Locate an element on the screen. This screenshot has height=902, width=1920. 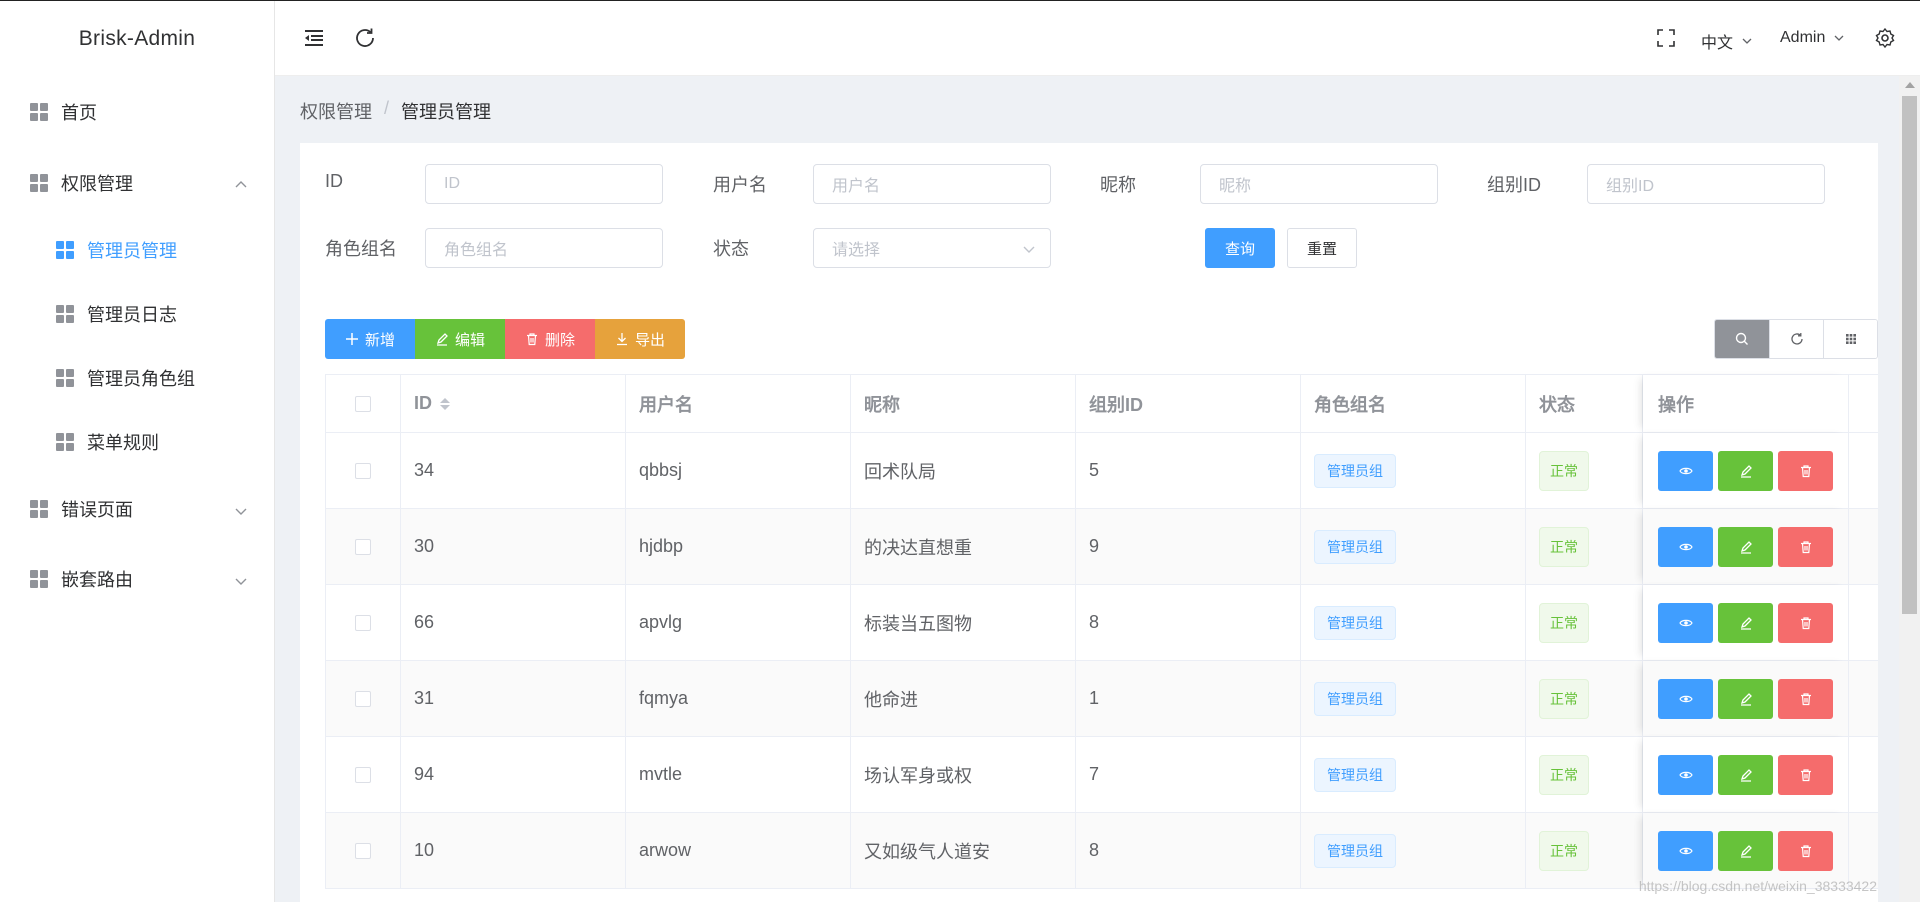
column-header-id: ID is located at coordinates (513, 403).